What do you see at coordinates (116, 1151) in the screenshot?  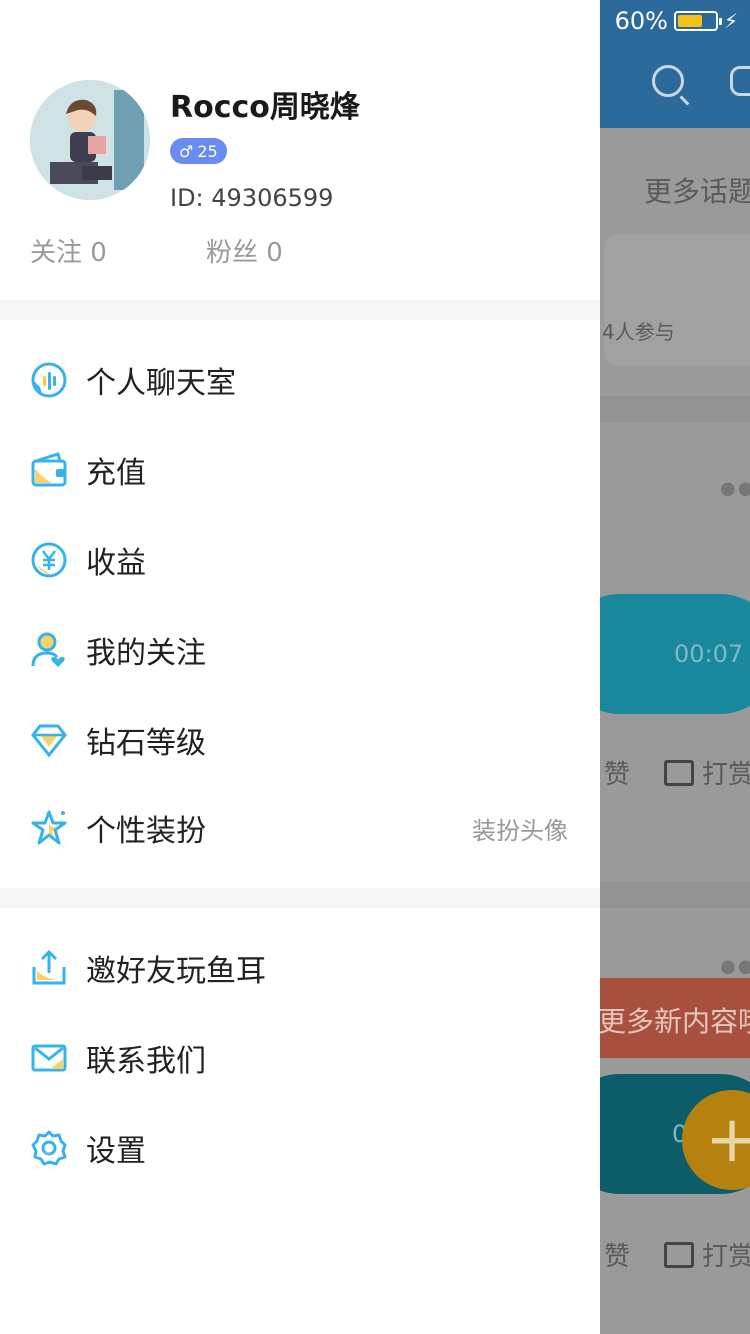 I see `menu-label: 设置` at bounding box center [116, 1151].